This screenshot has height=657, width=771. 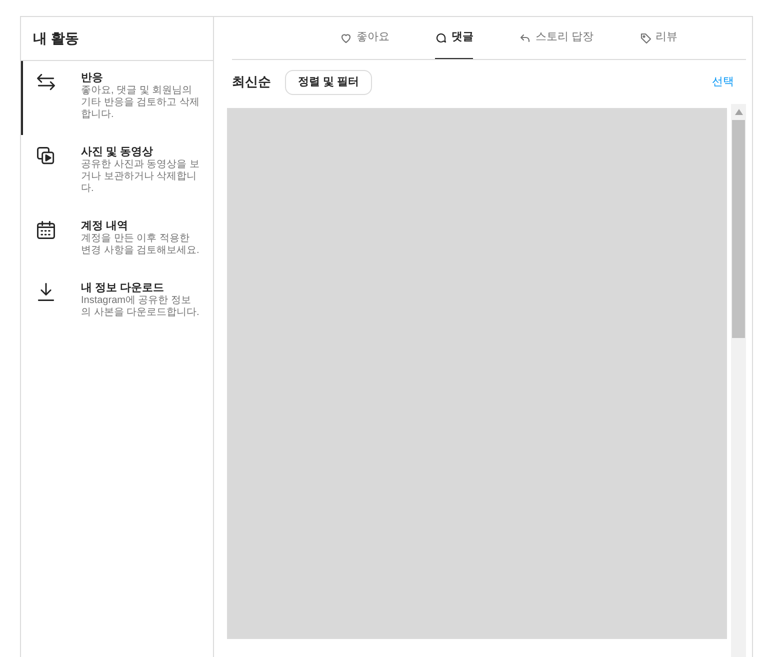 I want to click on reply-icon, so click(x=525, y=38).